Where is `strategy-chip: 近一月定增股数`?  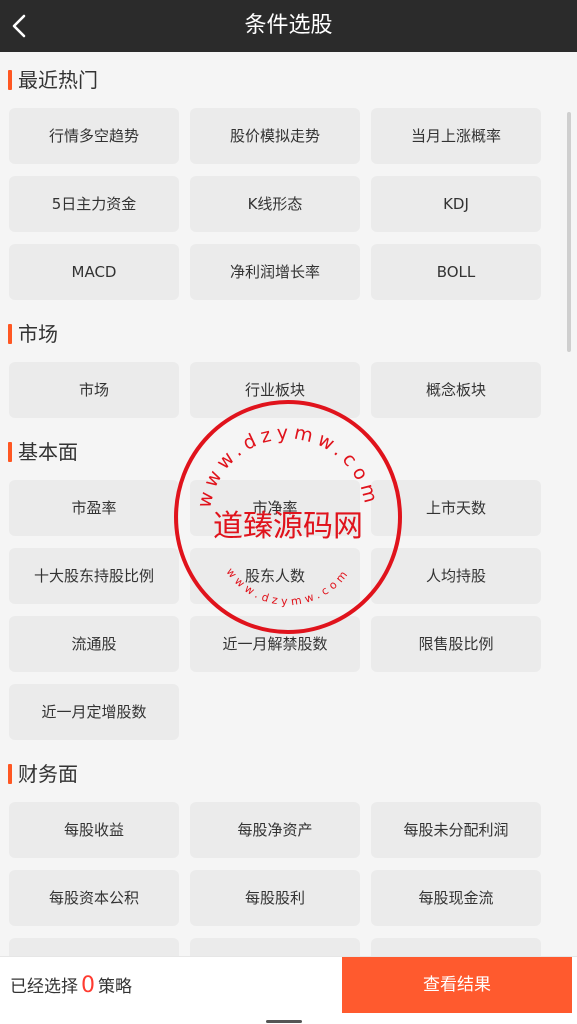 strategy-chip: 近一月定增股数 is located at coordinates (94, 712).